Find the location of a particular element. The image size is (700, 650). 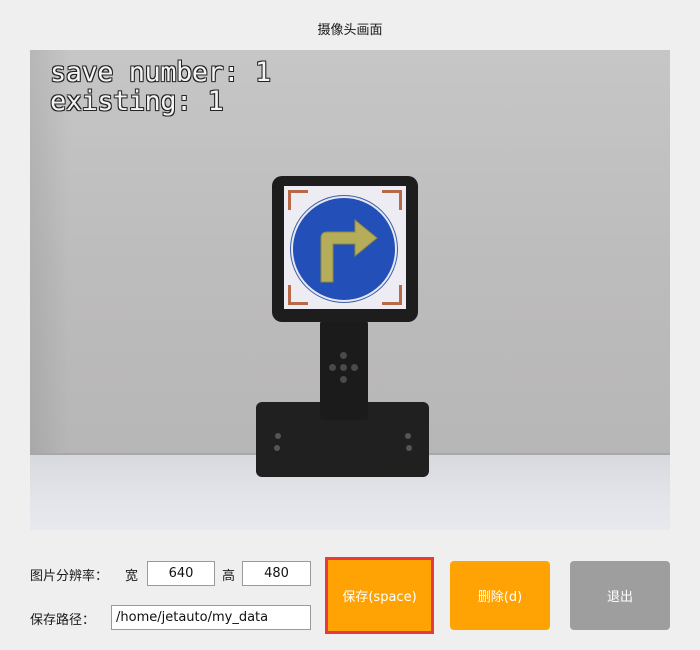

turn-right-arrow-icon is located at coordinates (349, 250).